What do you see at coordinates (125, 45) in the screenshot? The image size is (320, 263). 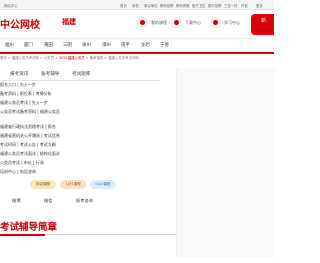 I see `nav-item-nanping: 南平` at bounding box center [125, 45].